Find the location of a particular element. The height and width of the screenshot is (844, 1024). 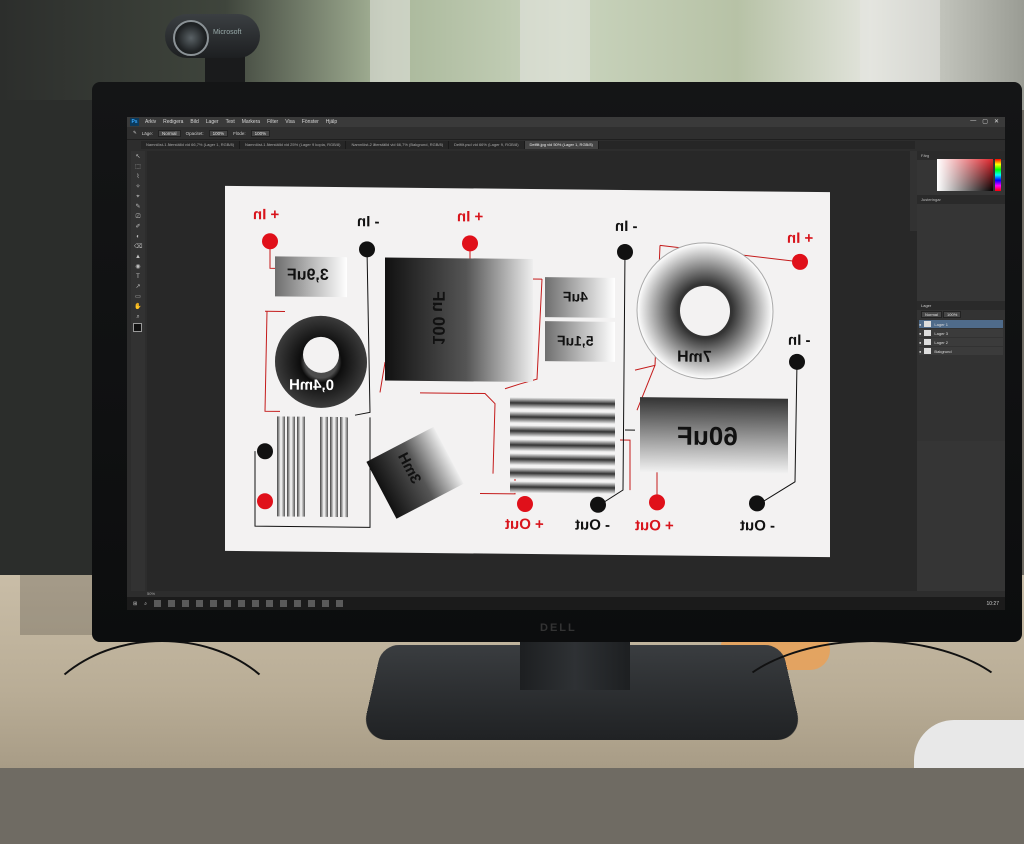

tool-icon: ⌫ is located at coordinates (138, 247).